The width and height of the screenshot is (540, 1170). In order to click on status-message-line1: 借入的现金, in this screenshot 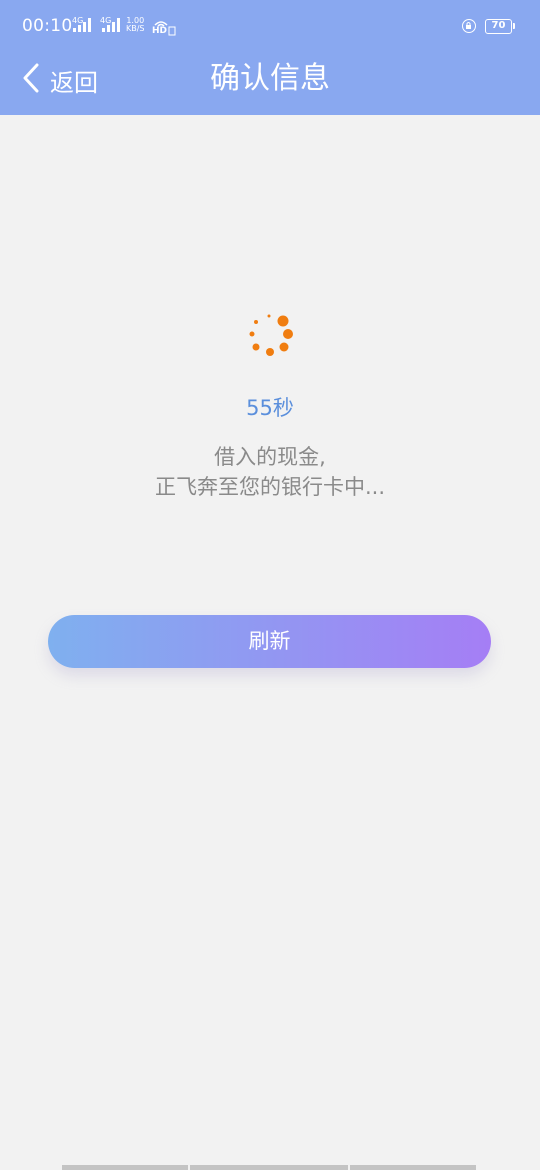, I will do `click(270, 457)`.